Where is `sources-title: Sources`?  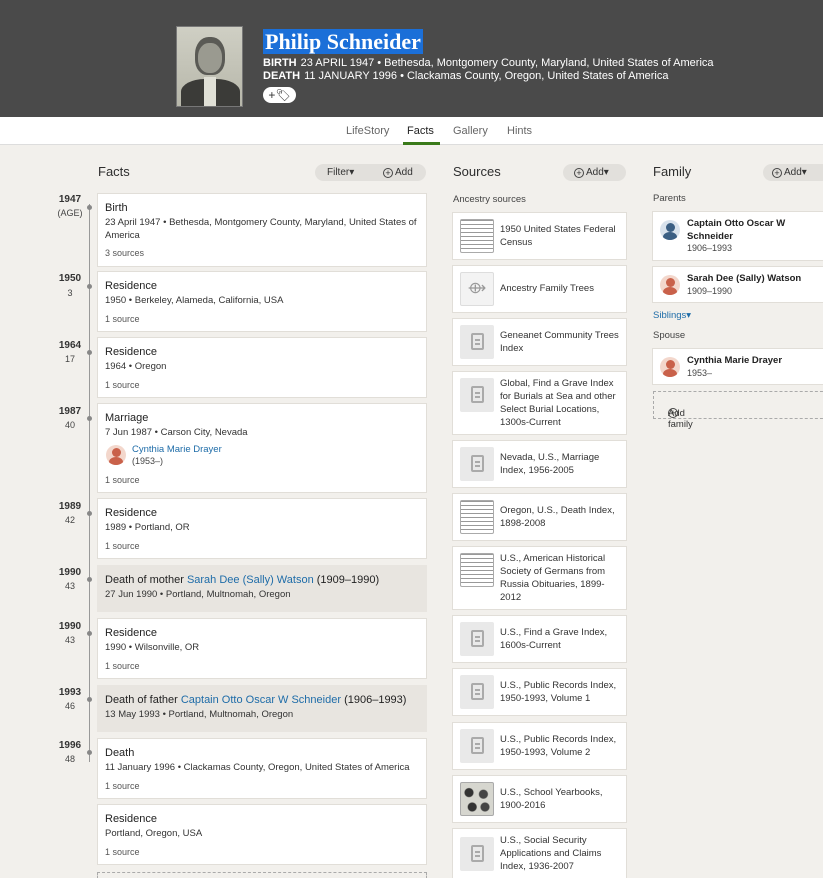 sources-title: Sources is located at coordinates (477, 171).